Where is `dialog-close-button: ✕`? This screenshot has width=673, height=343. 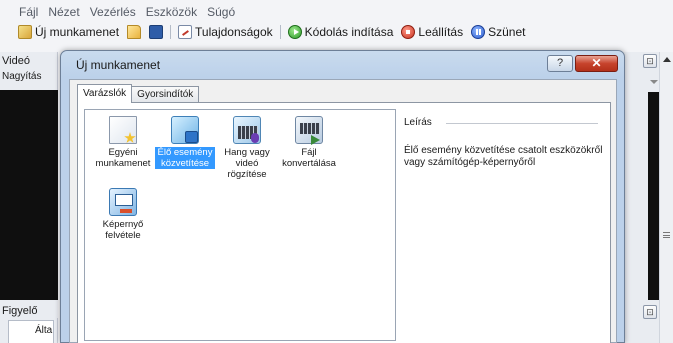
dialog-close-button: ✕ is located at coordinates (596, 63).